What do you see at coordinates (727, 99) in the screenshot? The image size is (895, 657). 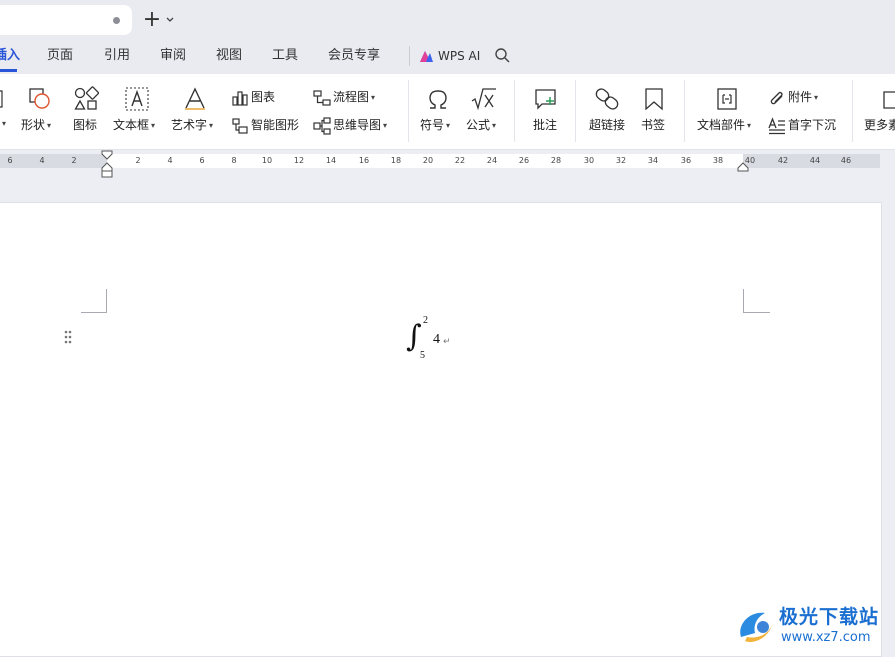 I see `document-parts-icon` at bounding box center [727, 99].